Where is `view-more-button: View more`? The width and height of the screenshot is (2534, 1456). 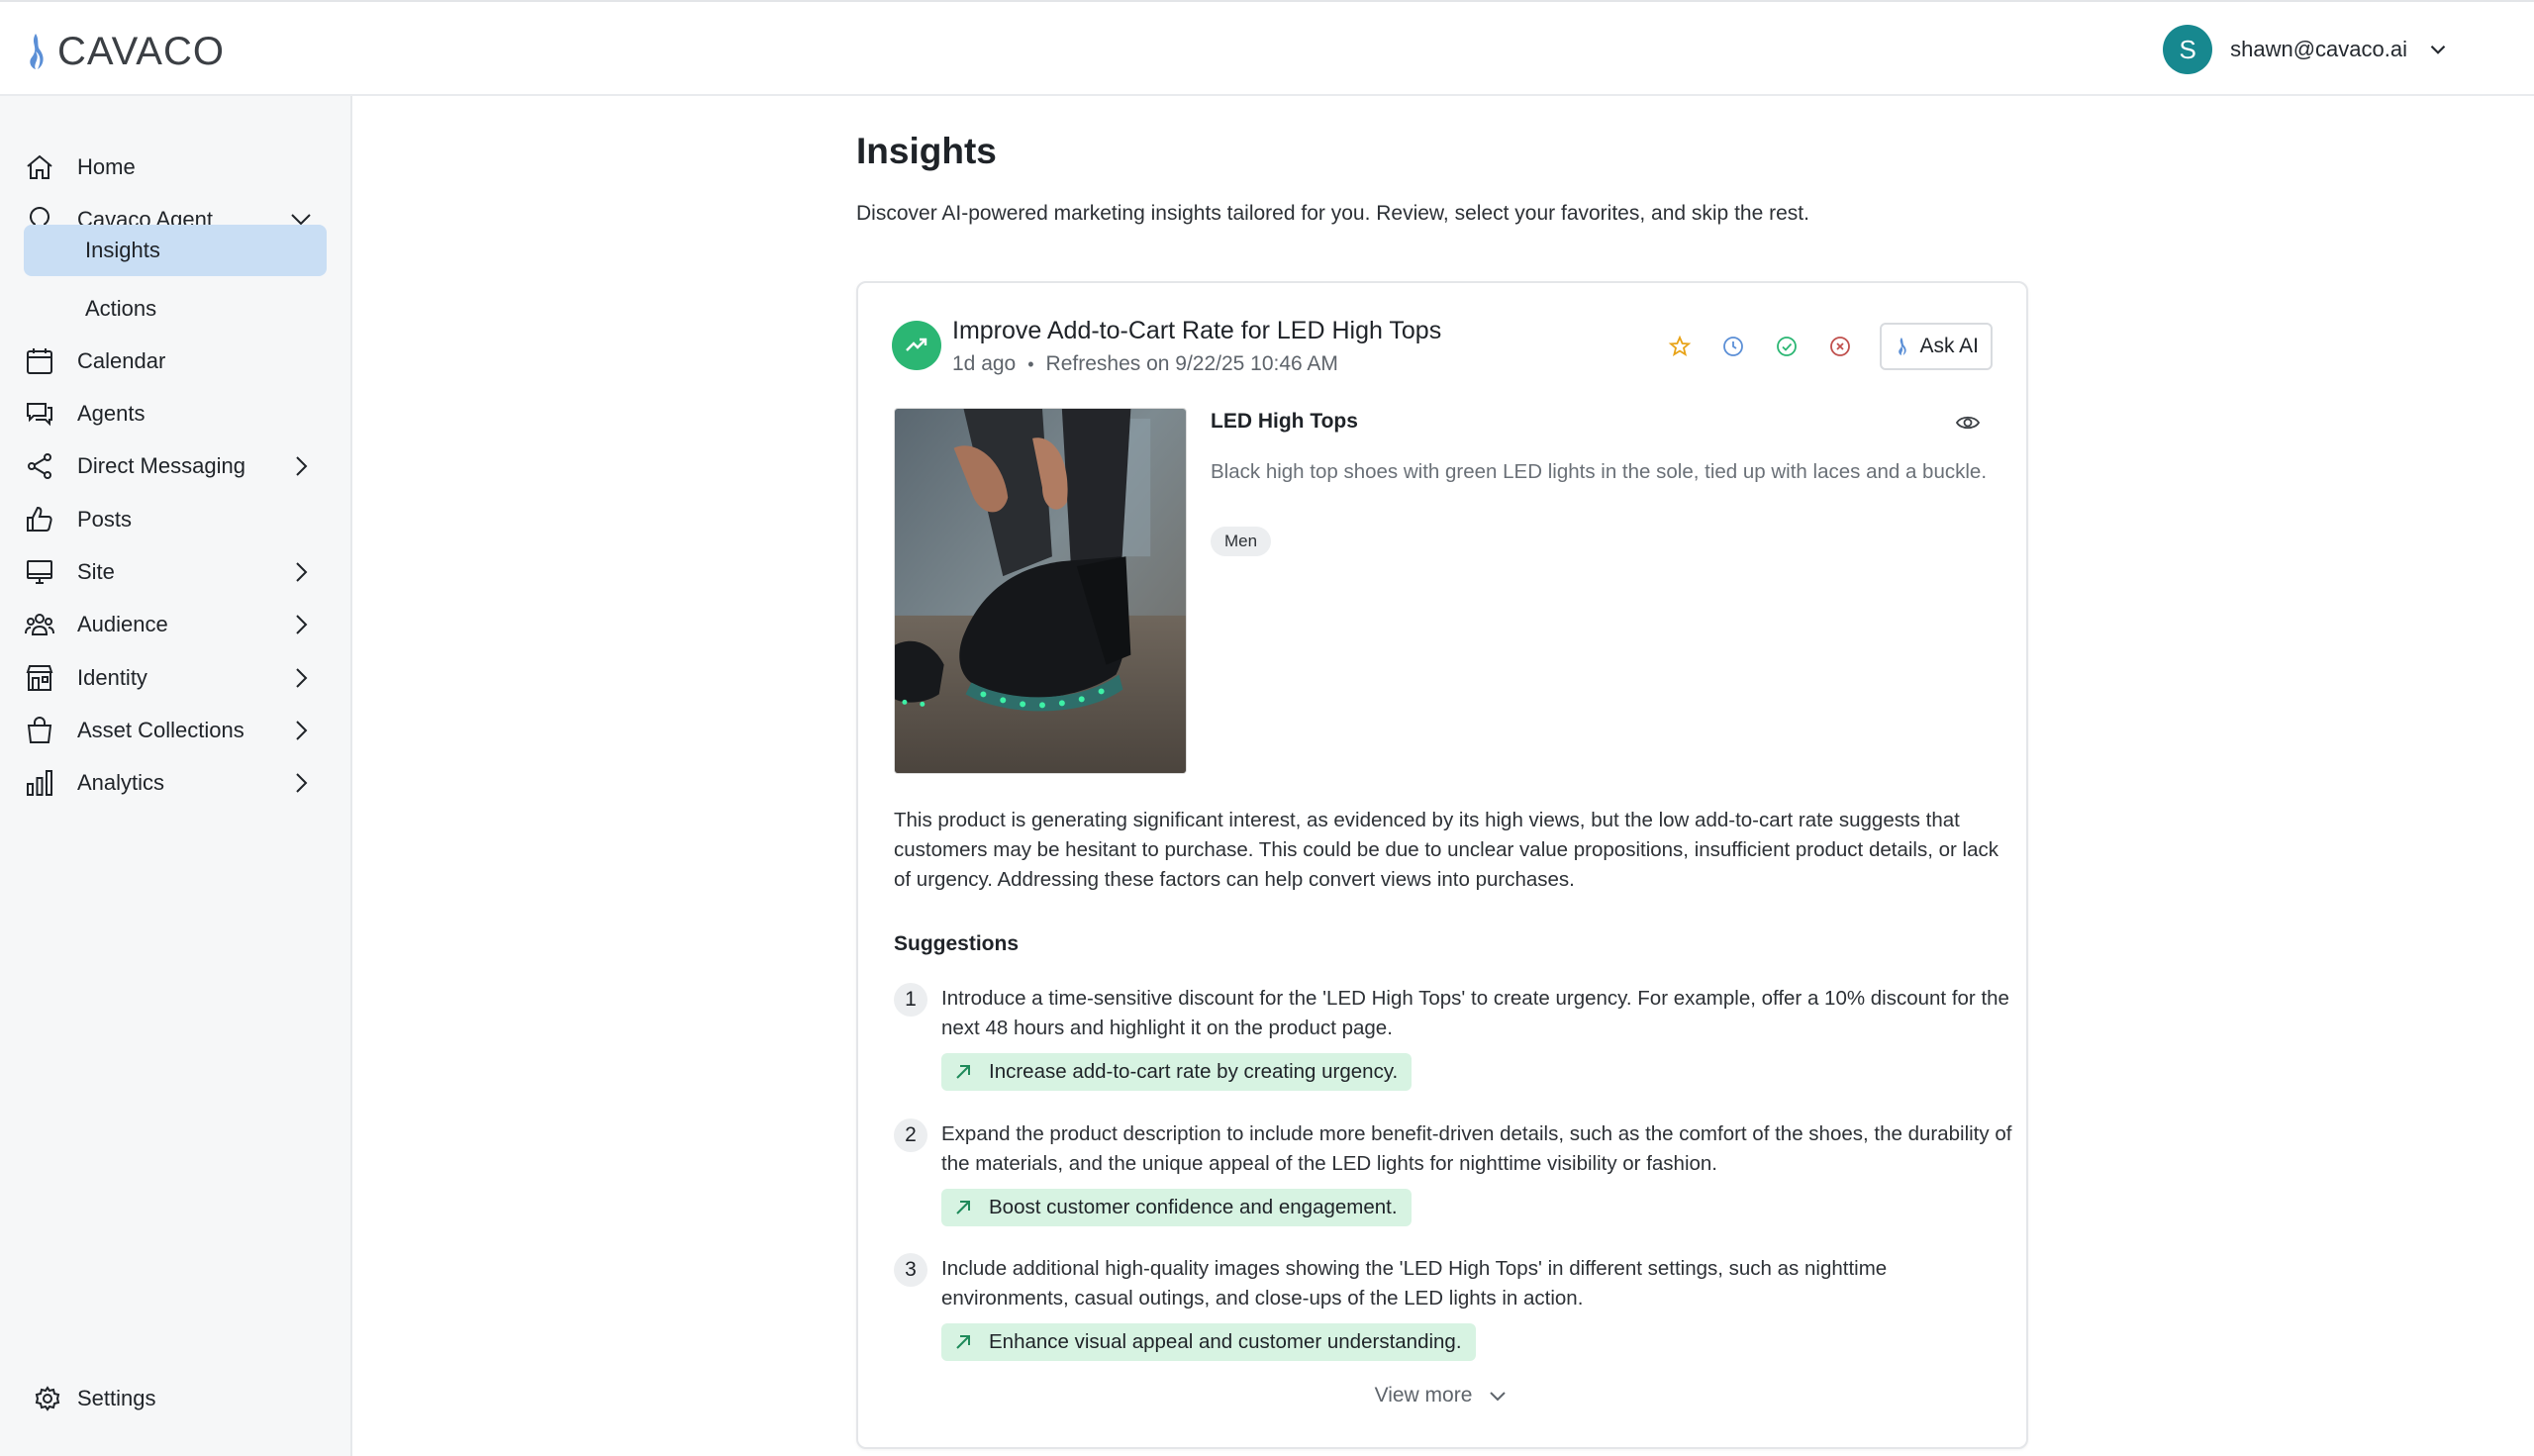 view-more-button: View more is located at coordinates (1442, 1395).